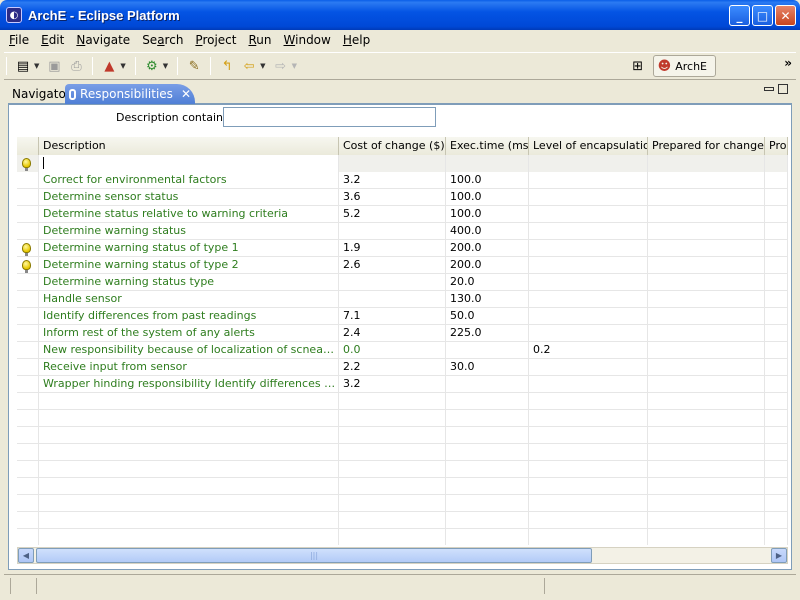 The width and height of the screenshot is (800, 600). What do you see at coordinates (487, 333) in the screenshot?
I see `exec-time-cell: 225.0` at bounding box center [487, 333].